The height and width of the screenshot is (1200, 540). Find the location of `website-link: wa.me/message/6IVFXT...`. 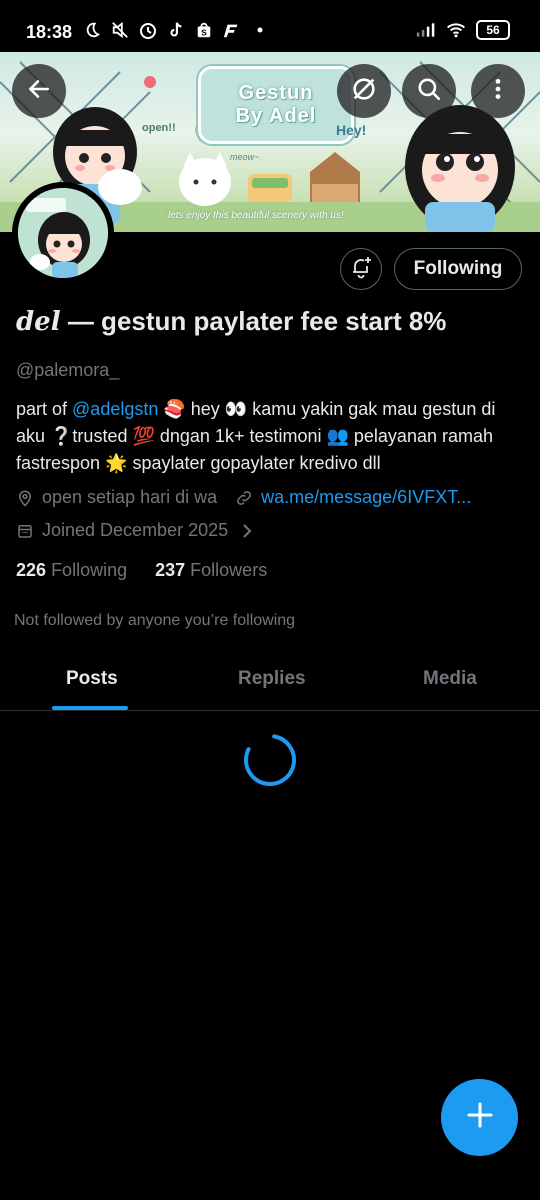

website-link: wa.me/message/6IVFXT... is located at coordinates (366, 497).